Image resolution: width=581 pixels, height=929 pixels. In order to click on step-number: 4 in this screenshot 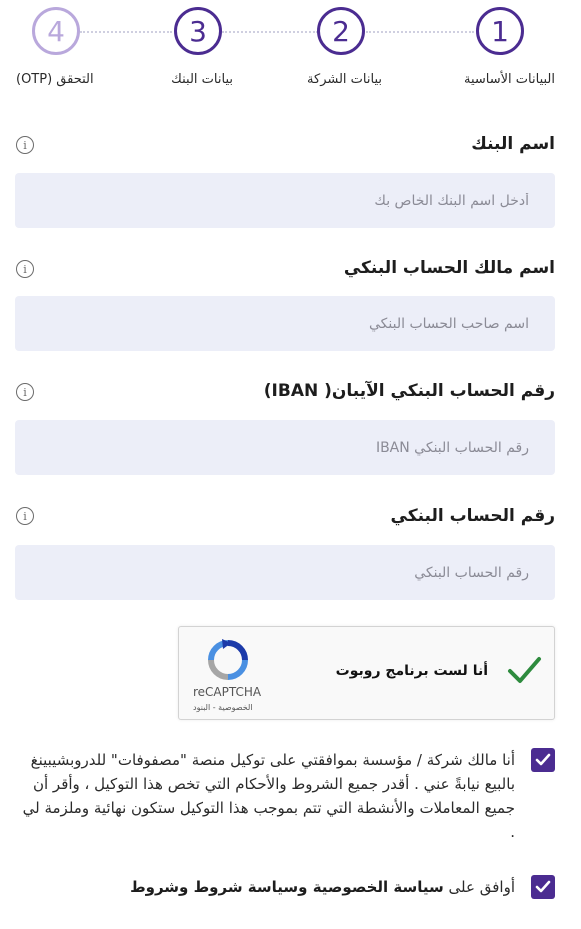, I will do `click(56, 31)`.